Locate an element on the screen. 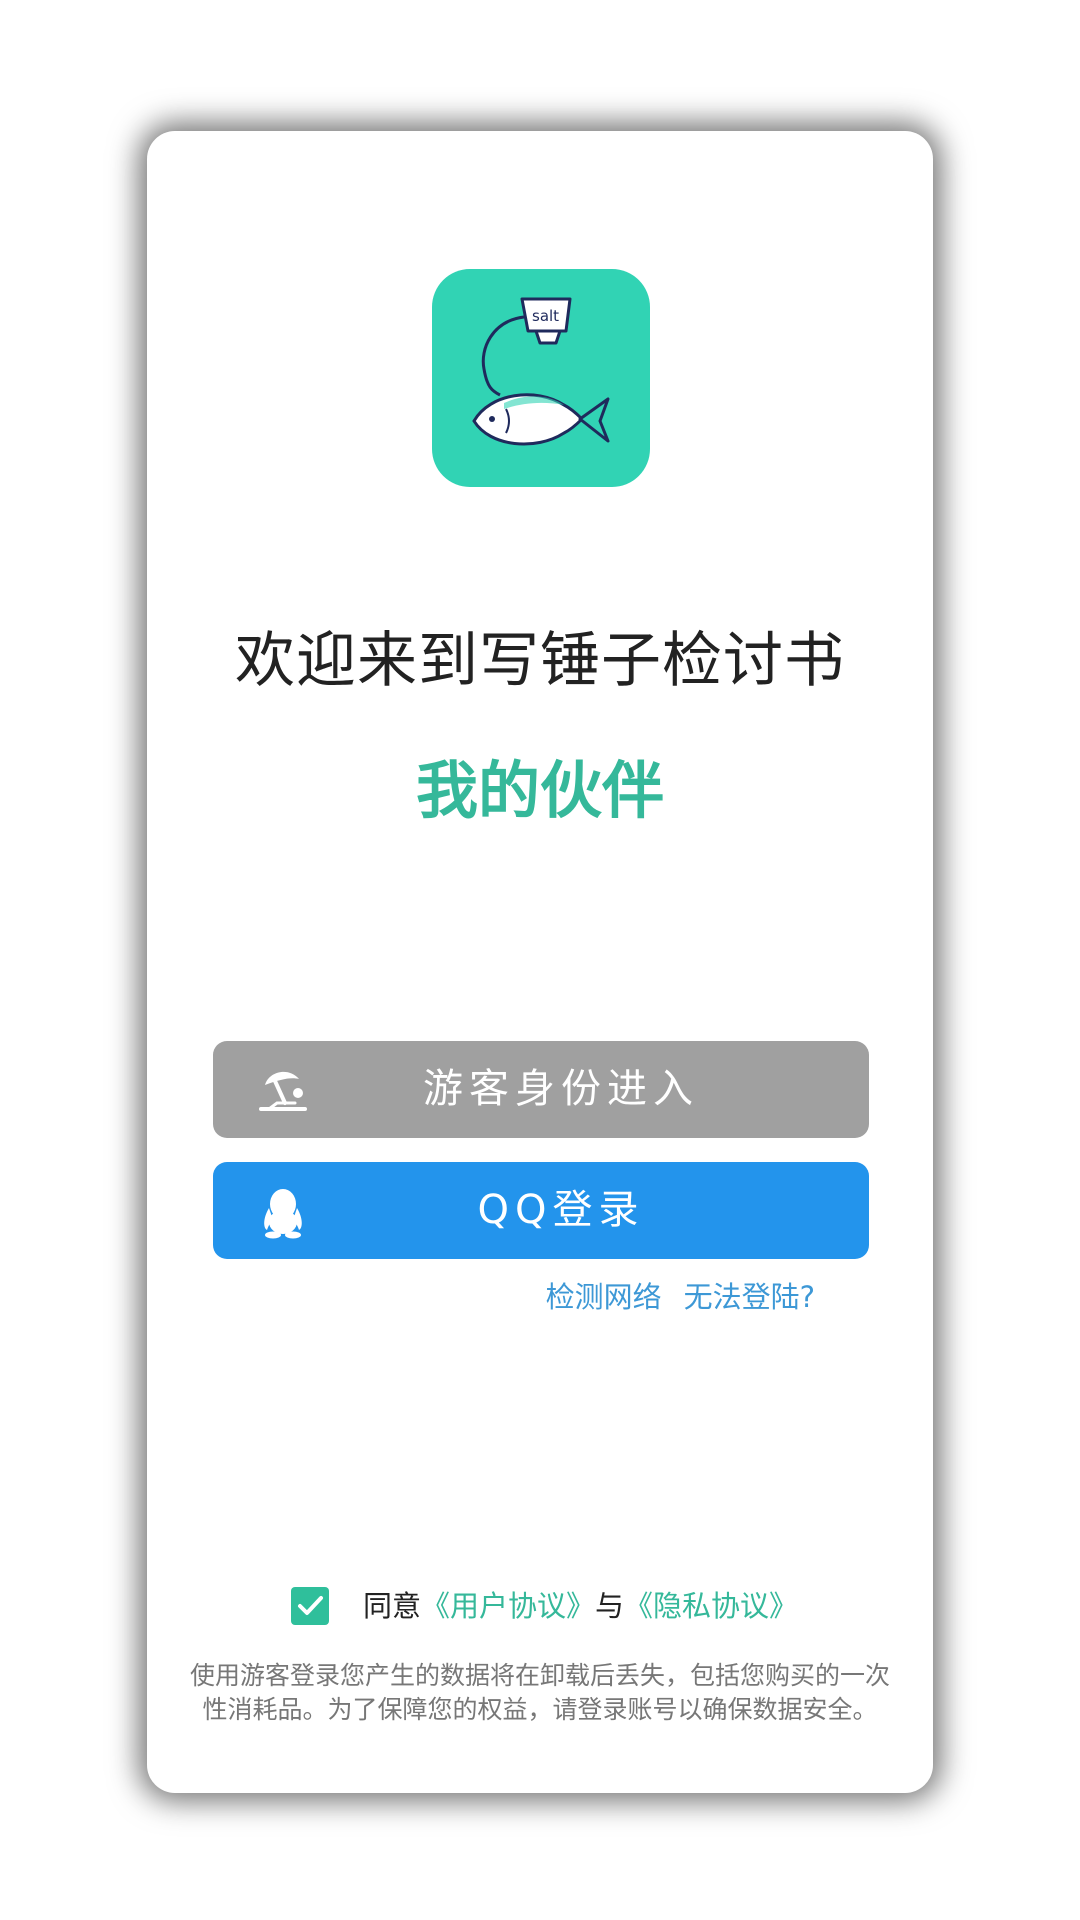  agreement-checkbox is located at coordinates (310, 1606).